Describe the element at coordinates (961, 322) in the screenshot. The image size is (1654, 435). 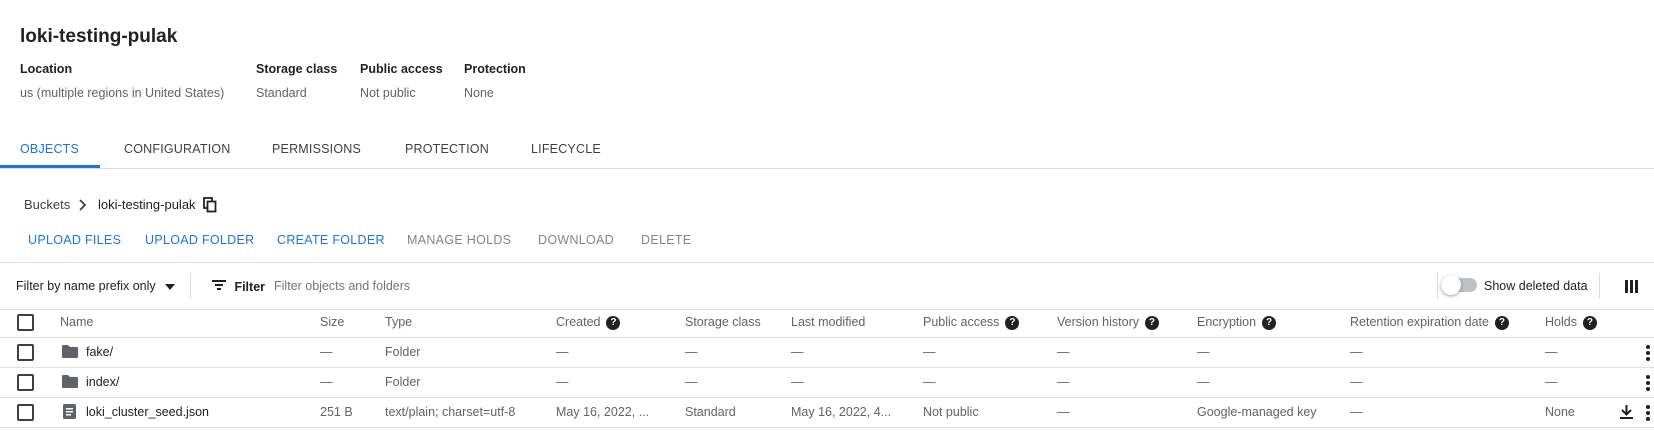
I see `public-access-header-label: Public access` at that location.